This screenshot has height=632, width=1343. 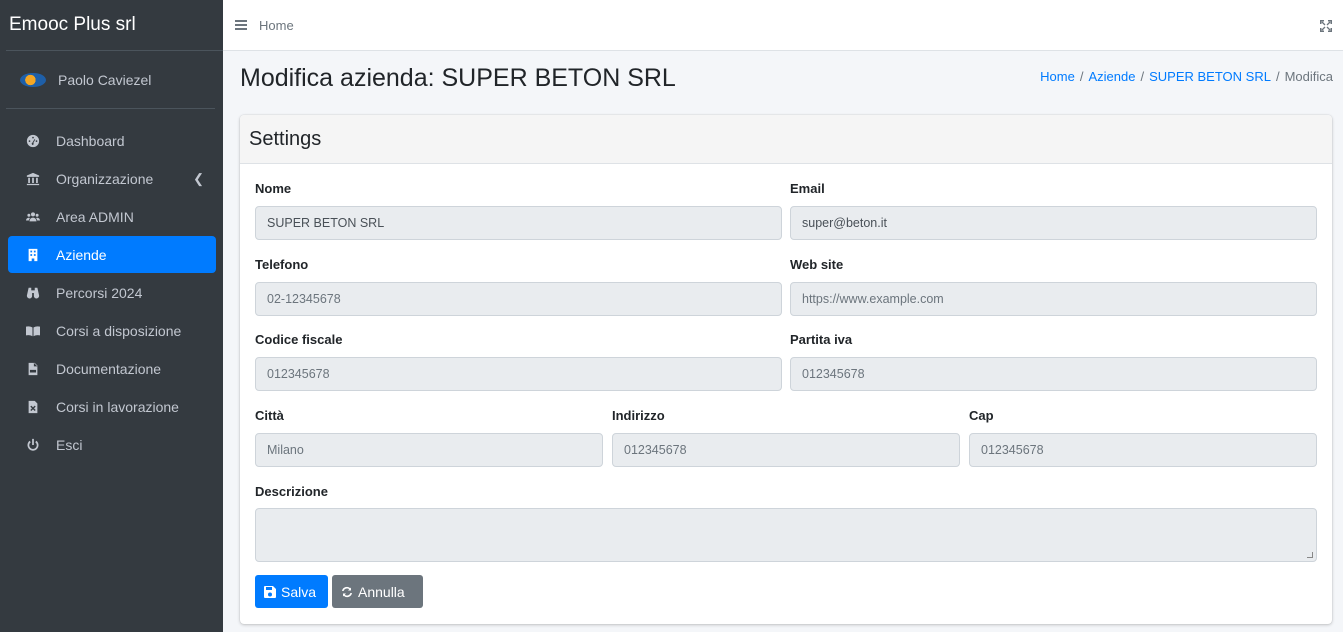 I want to click on book-open-icon, so click(x=33, y=331).